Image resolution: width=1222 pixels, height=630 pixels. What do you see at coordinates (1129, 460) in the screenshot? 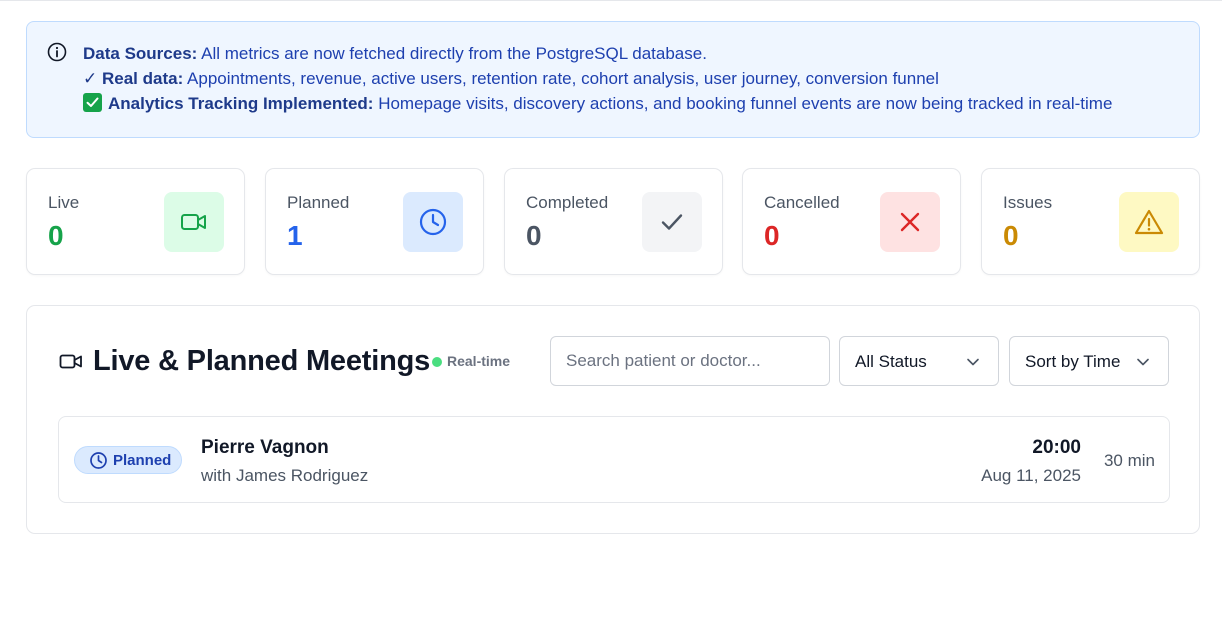
I see `meeting-duration: 30 min` at bounding box center [1129, 460].